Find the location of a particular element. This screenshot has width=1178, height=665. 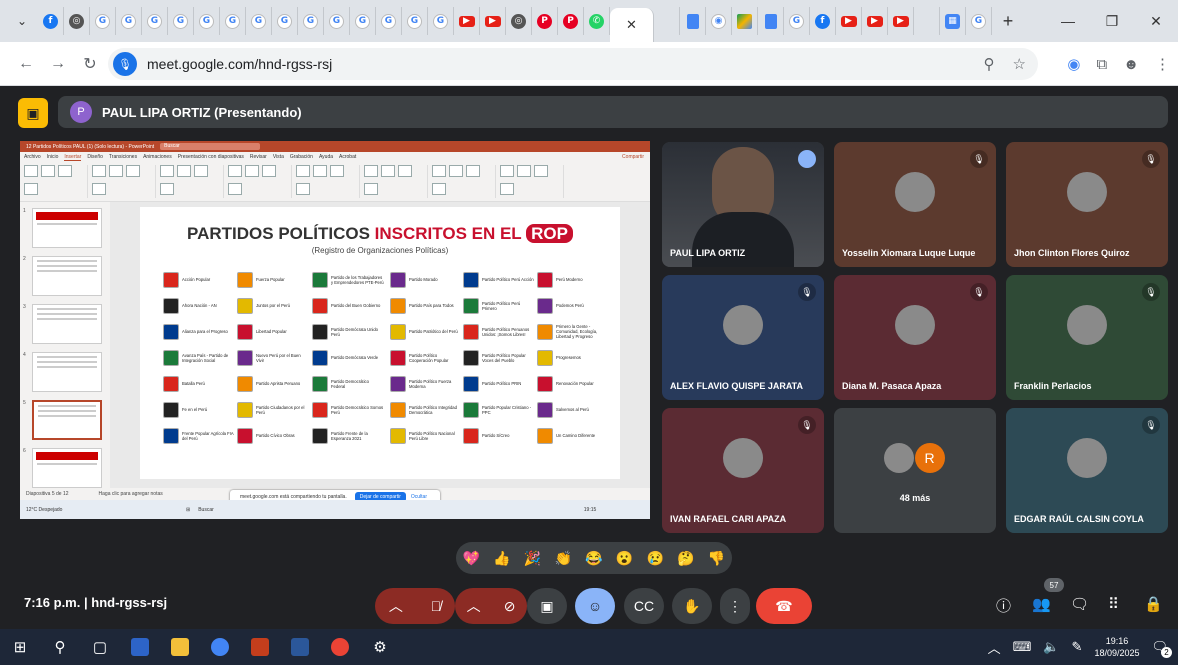

powerpoint-menu-item: Vista is located at coordinates (278, 157).